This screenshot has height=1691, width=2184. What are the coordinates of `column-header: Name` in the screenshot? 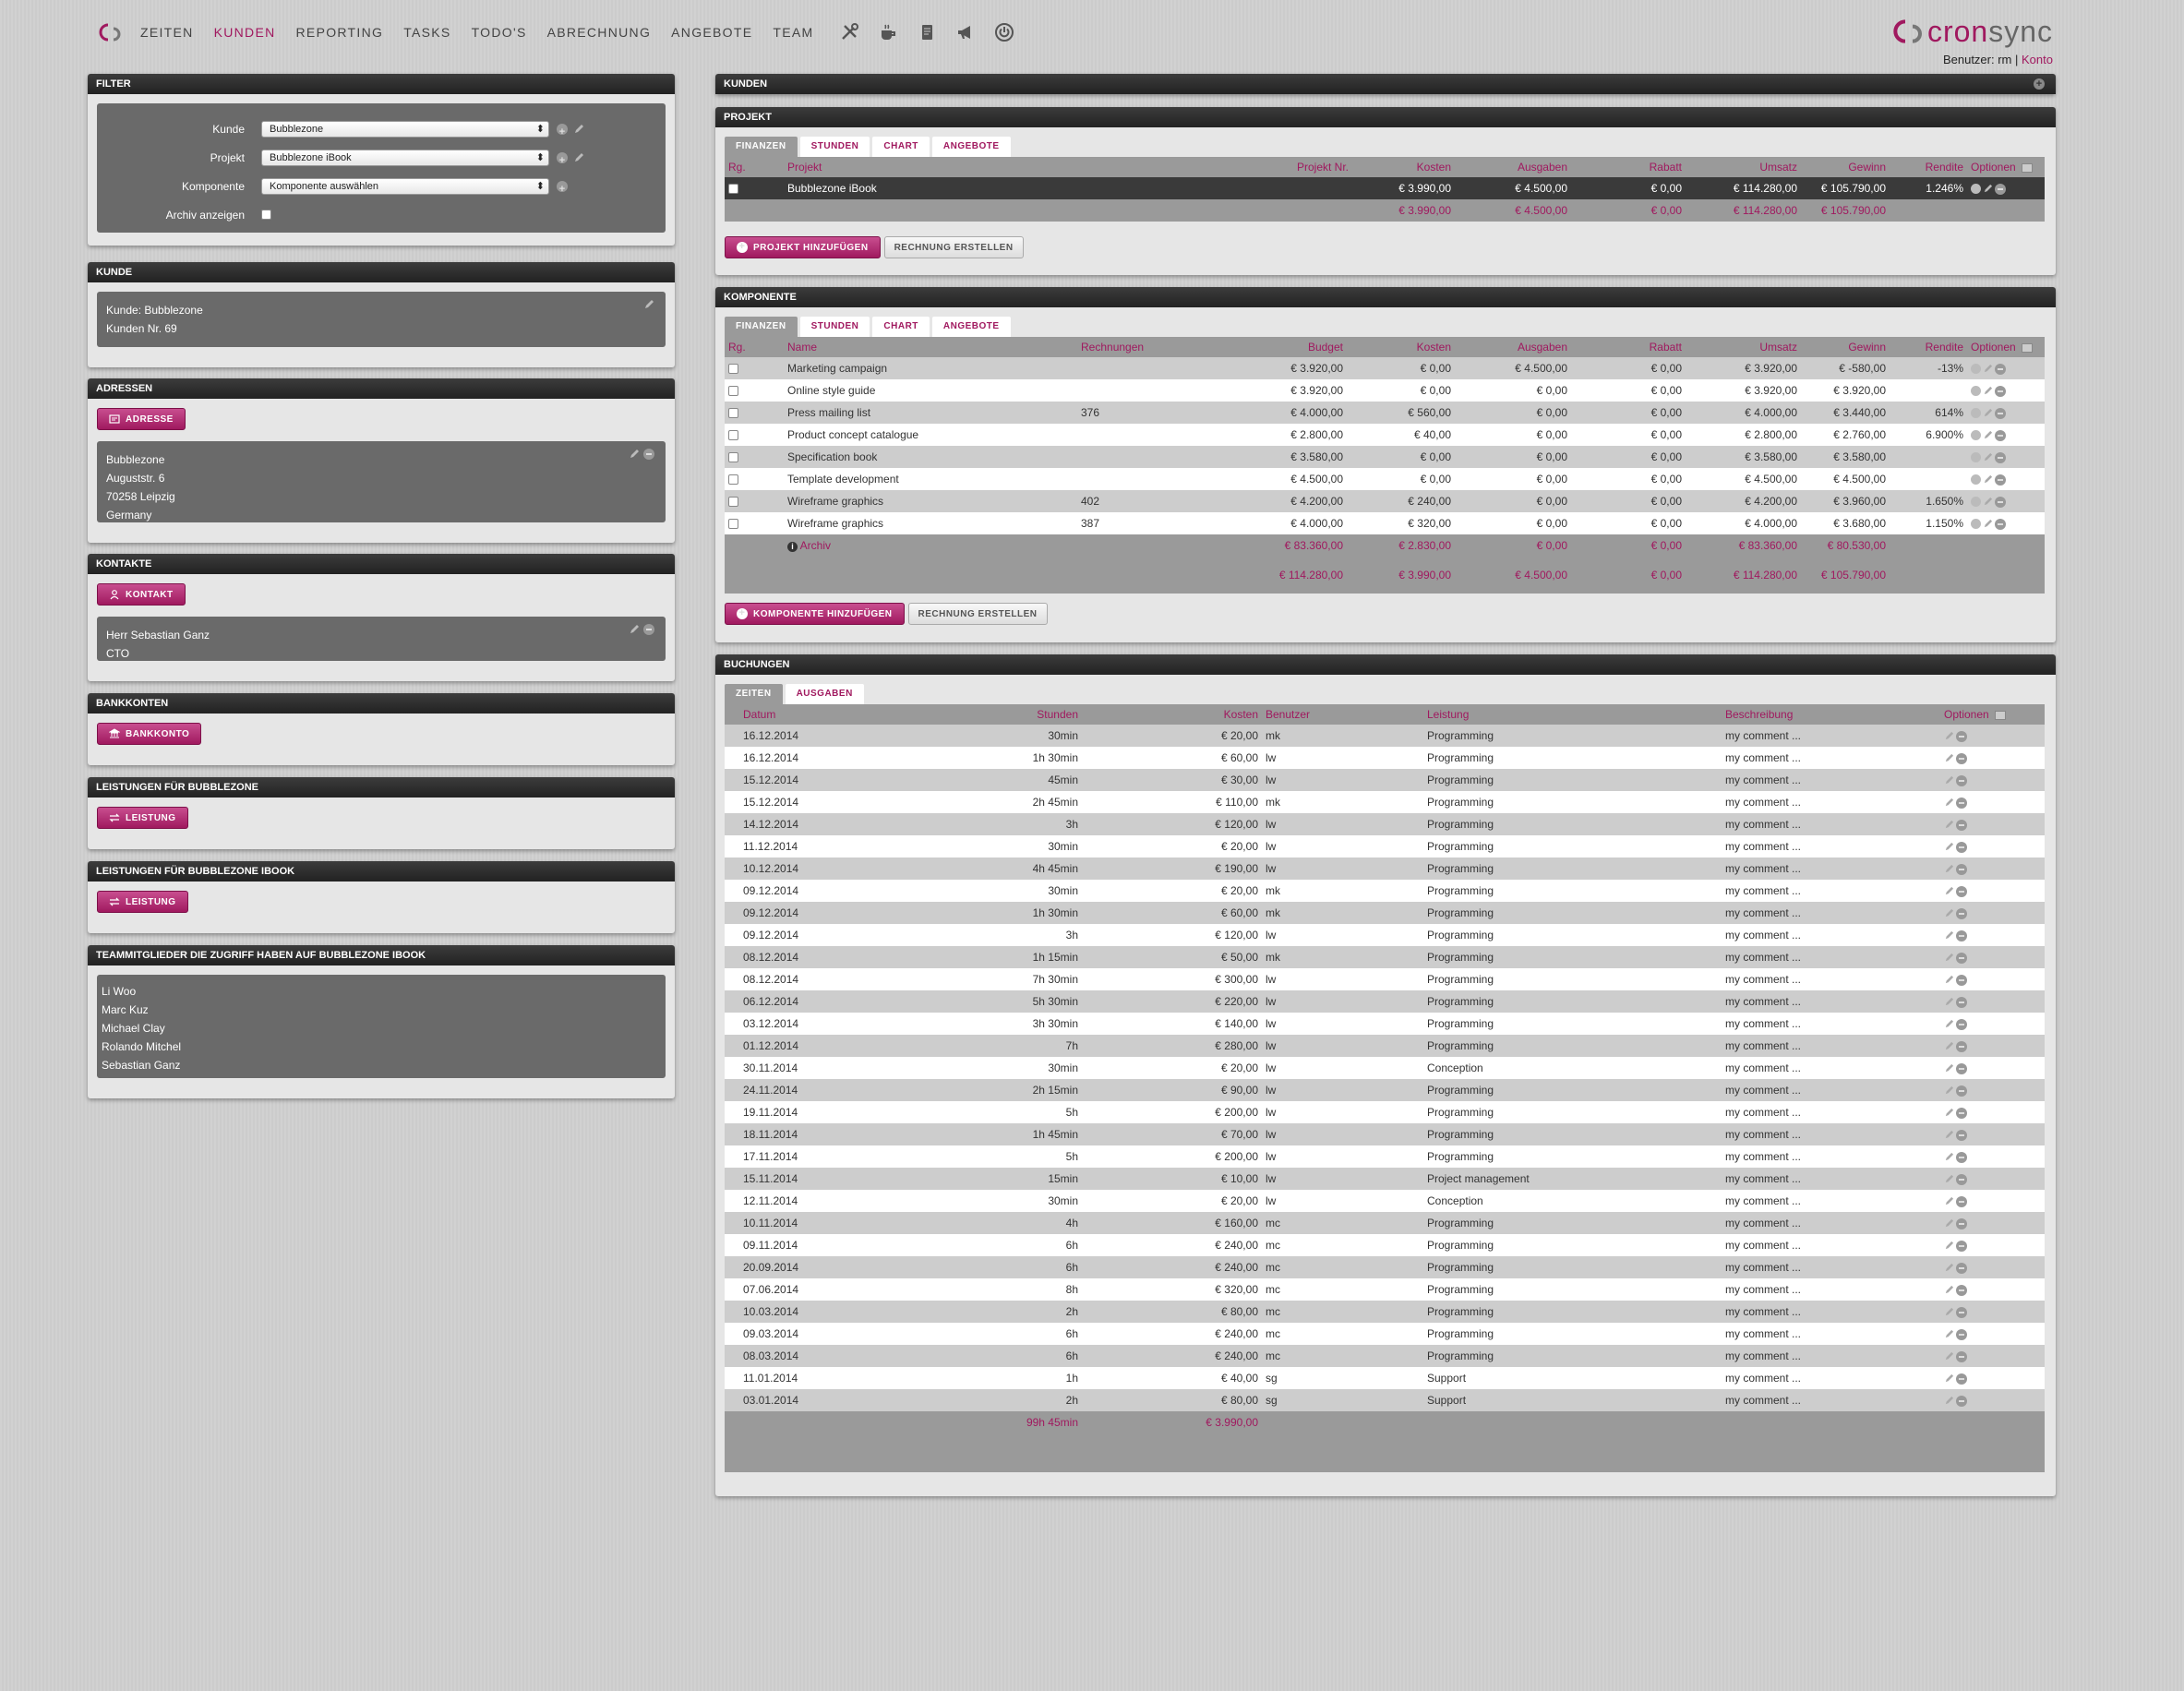 It's located at (930, 347).